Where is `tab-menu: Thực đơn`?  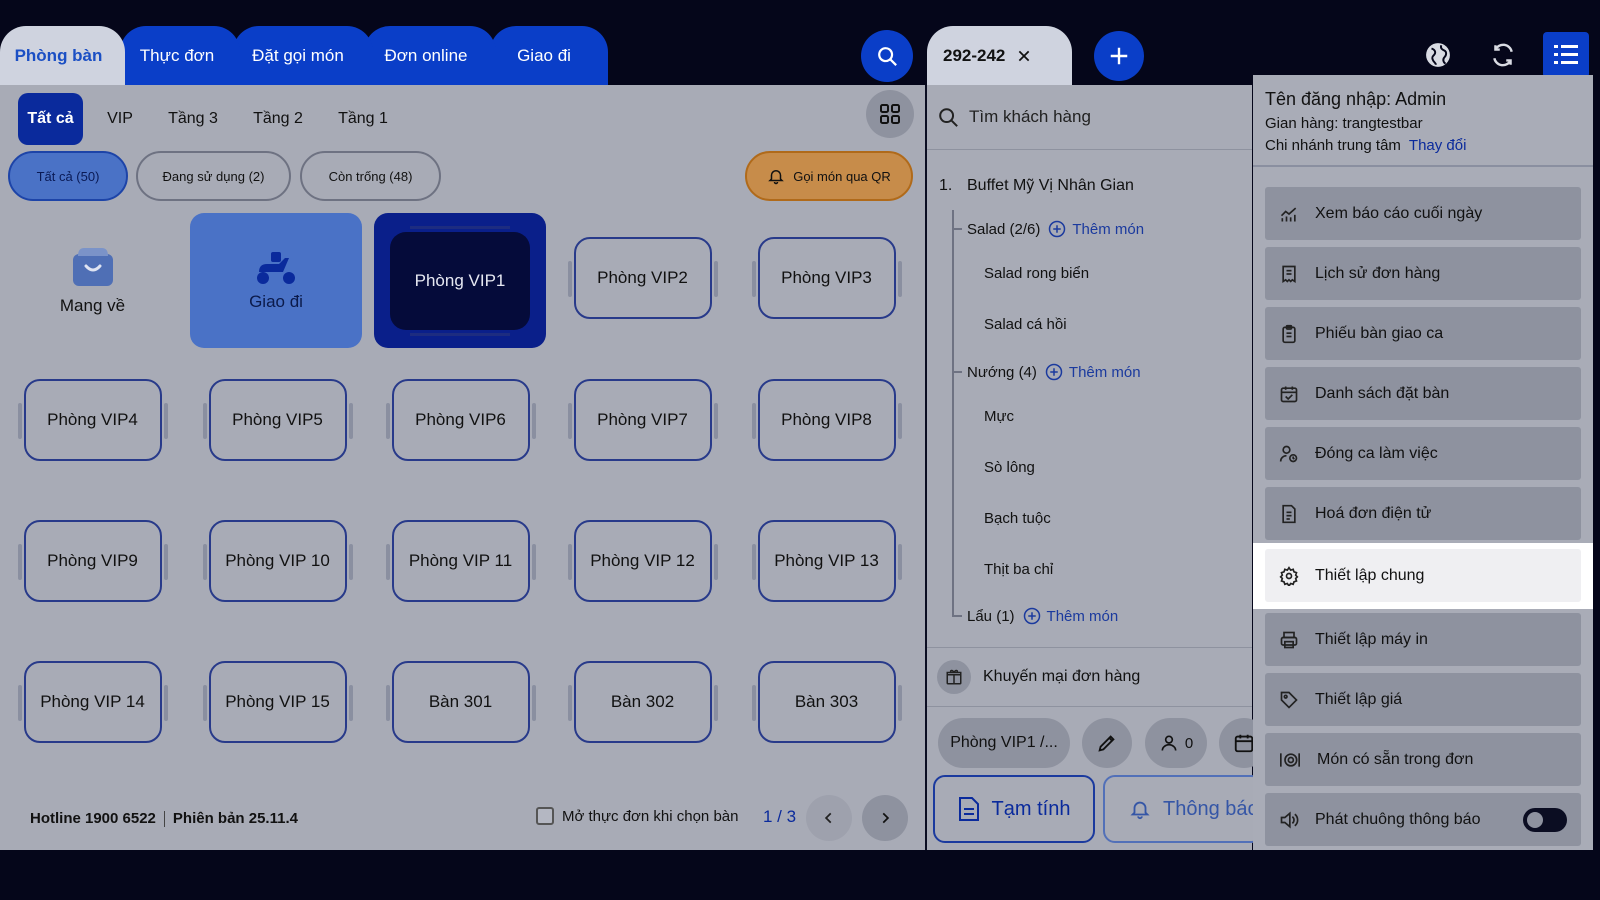 tab-menu: Thực đơn is located at coordinates (180, 55).